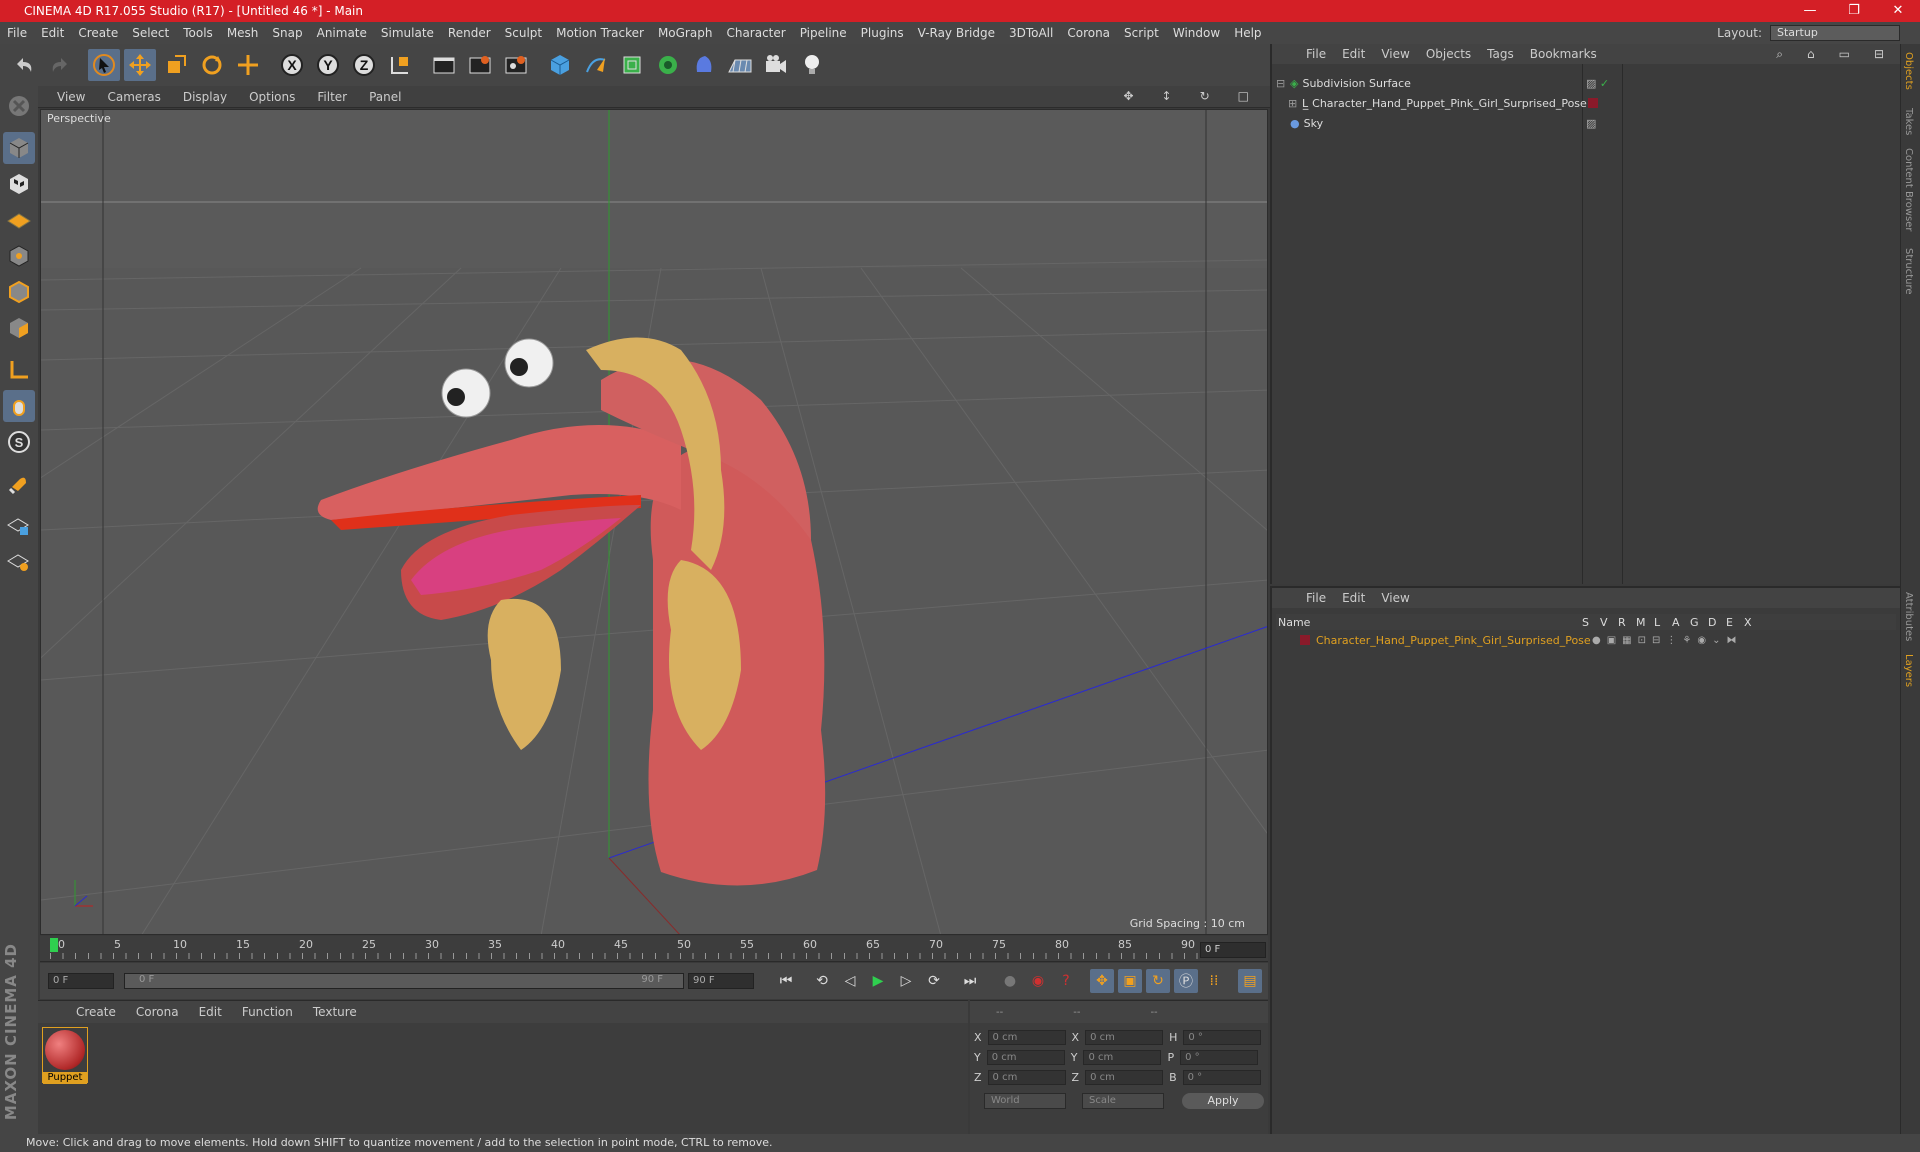 This screenshot has height=1152, width=1920. Describe the element at coordinates (407, 33) in the screenshot. I see `menu-simulate: Simulate` at that location.